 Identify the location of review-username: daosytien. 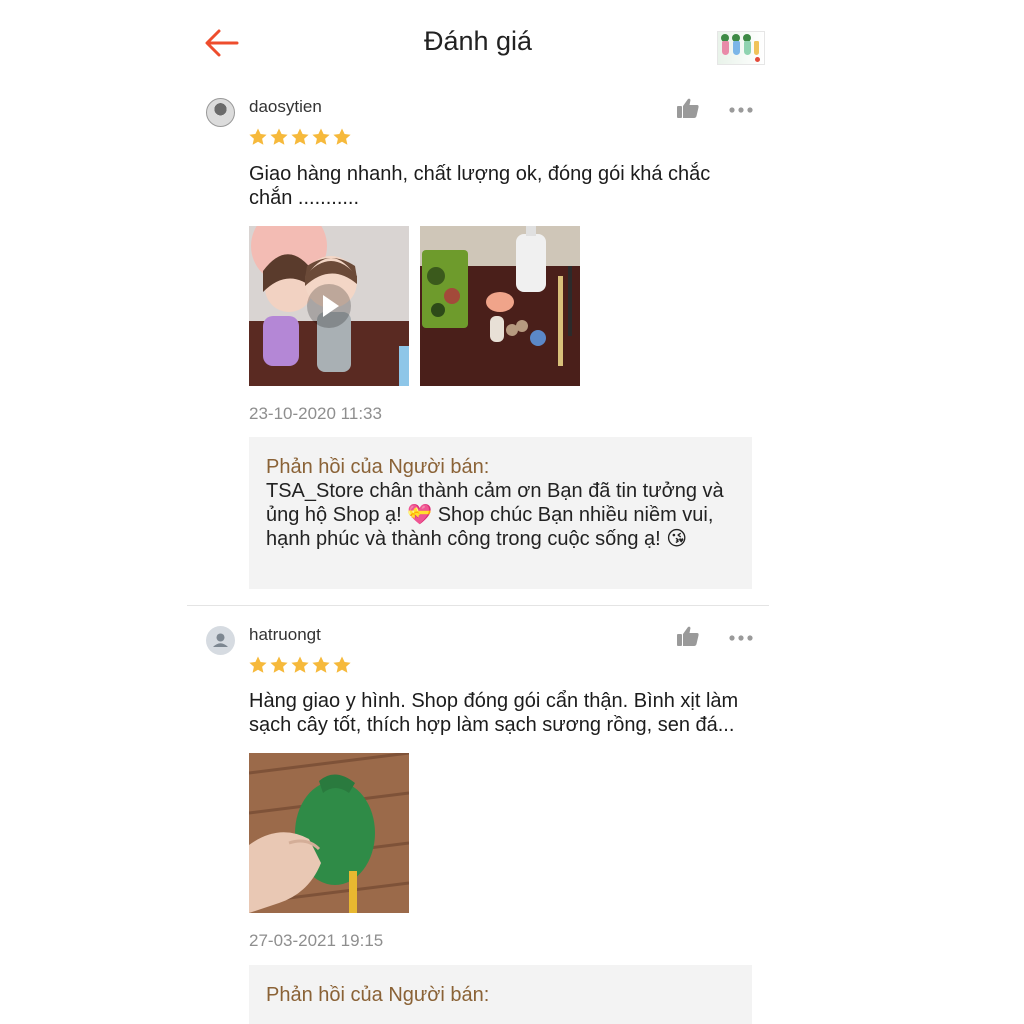
(285, 107).